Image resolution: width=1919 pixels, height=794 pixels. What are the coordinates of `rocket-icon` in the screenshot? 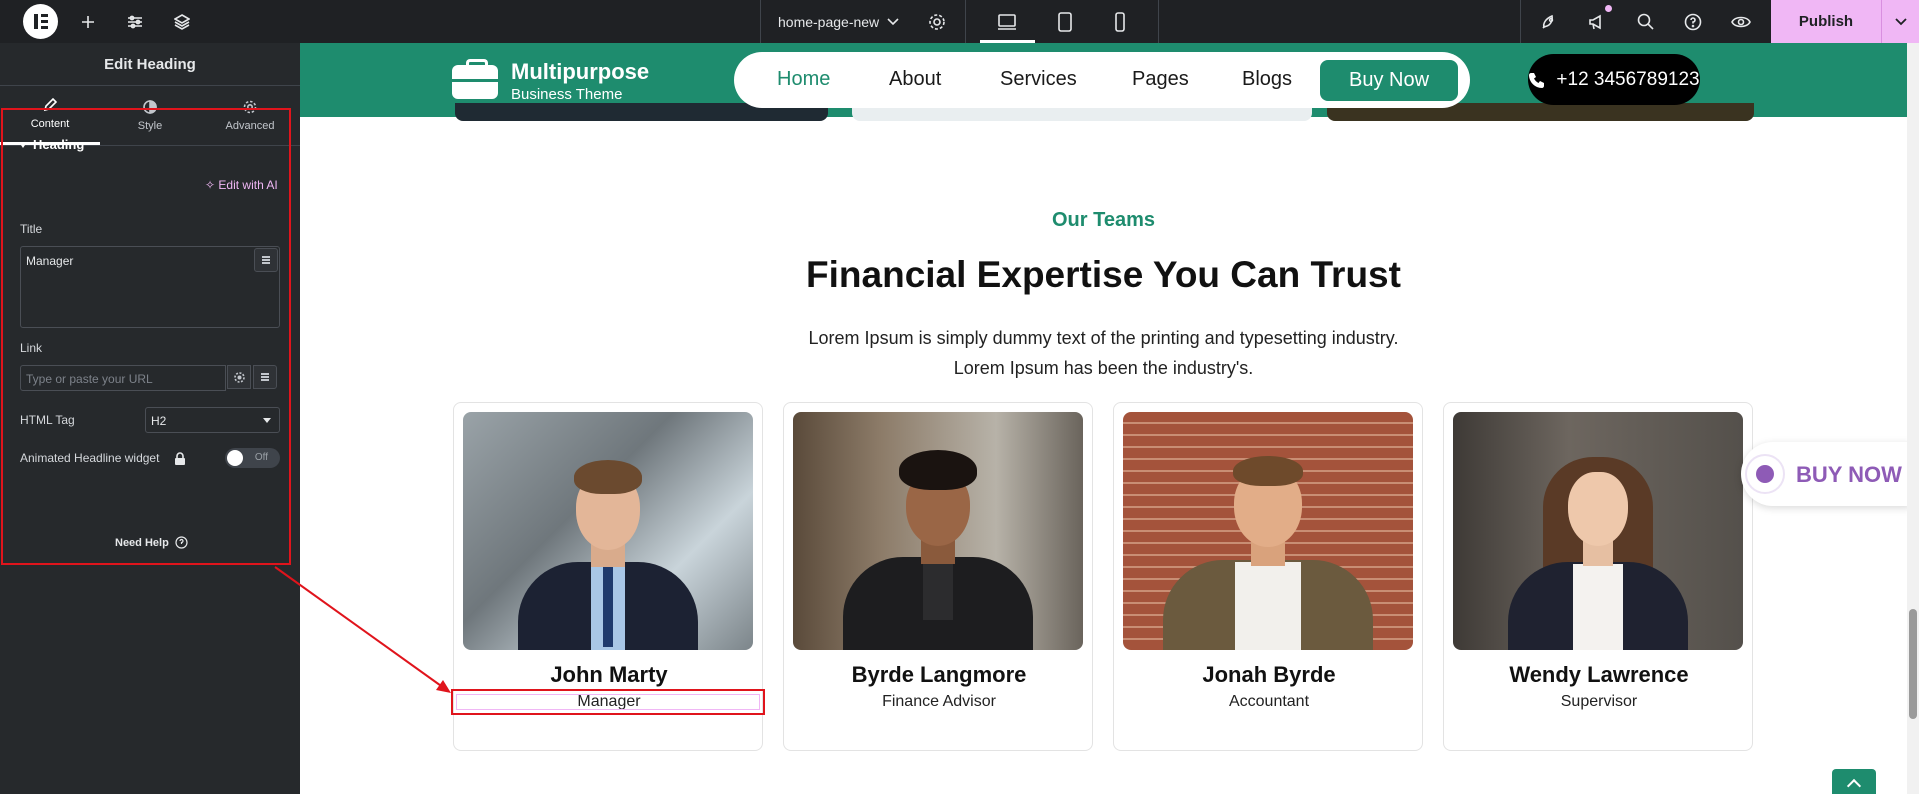 It's located at (1549, 21).